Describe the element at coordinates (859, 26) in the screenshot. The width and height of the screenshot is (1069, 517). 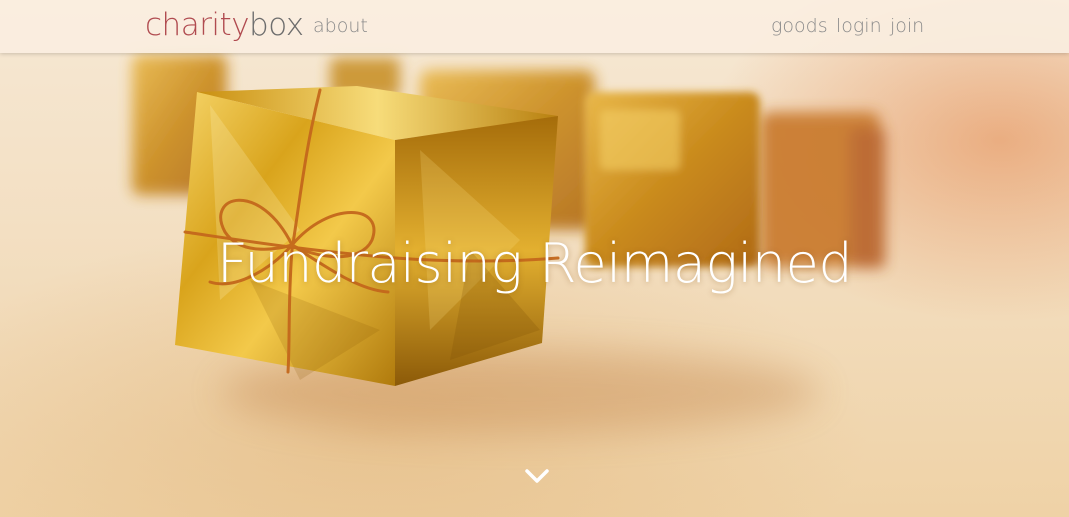
I see `nav-login-link: login` at that location.